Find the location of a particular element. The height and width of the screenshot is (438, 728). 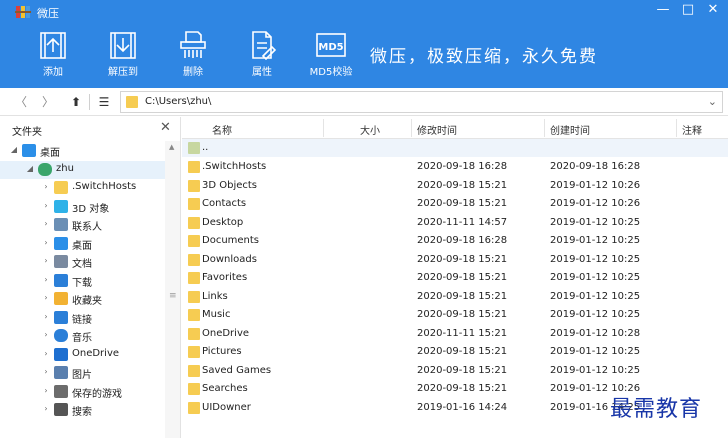

delete-button: 删除 is located at coordinates (193, 58).